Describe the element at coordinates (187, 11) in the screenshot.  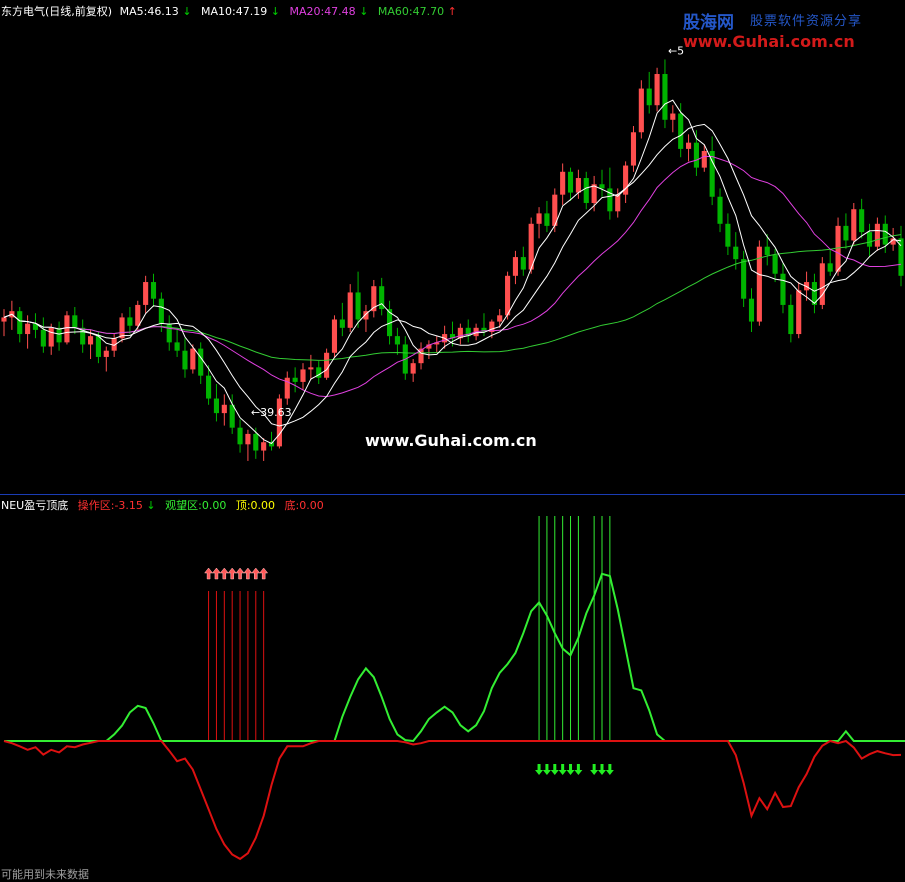
I see `ma5-arrow-icon: ↓` at that location.